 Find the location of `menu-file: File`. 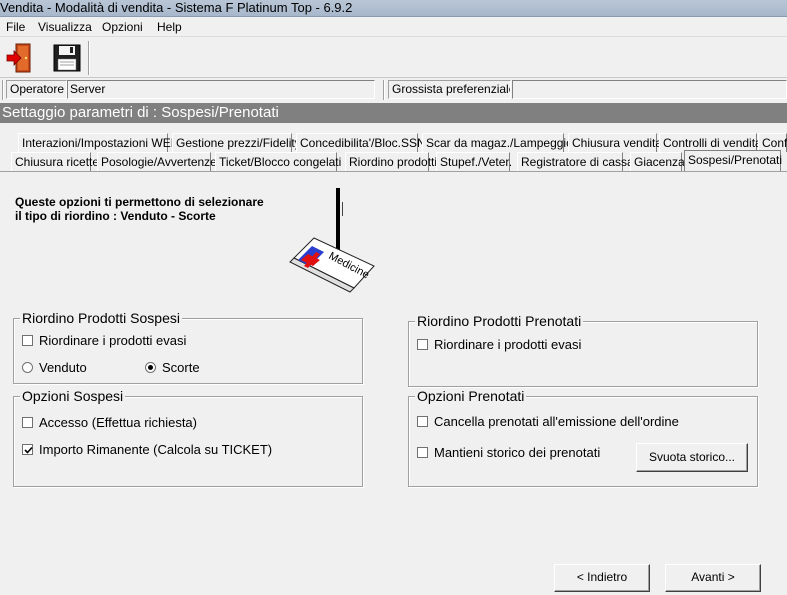

menu-file: File is located at coordinates (15, 27).